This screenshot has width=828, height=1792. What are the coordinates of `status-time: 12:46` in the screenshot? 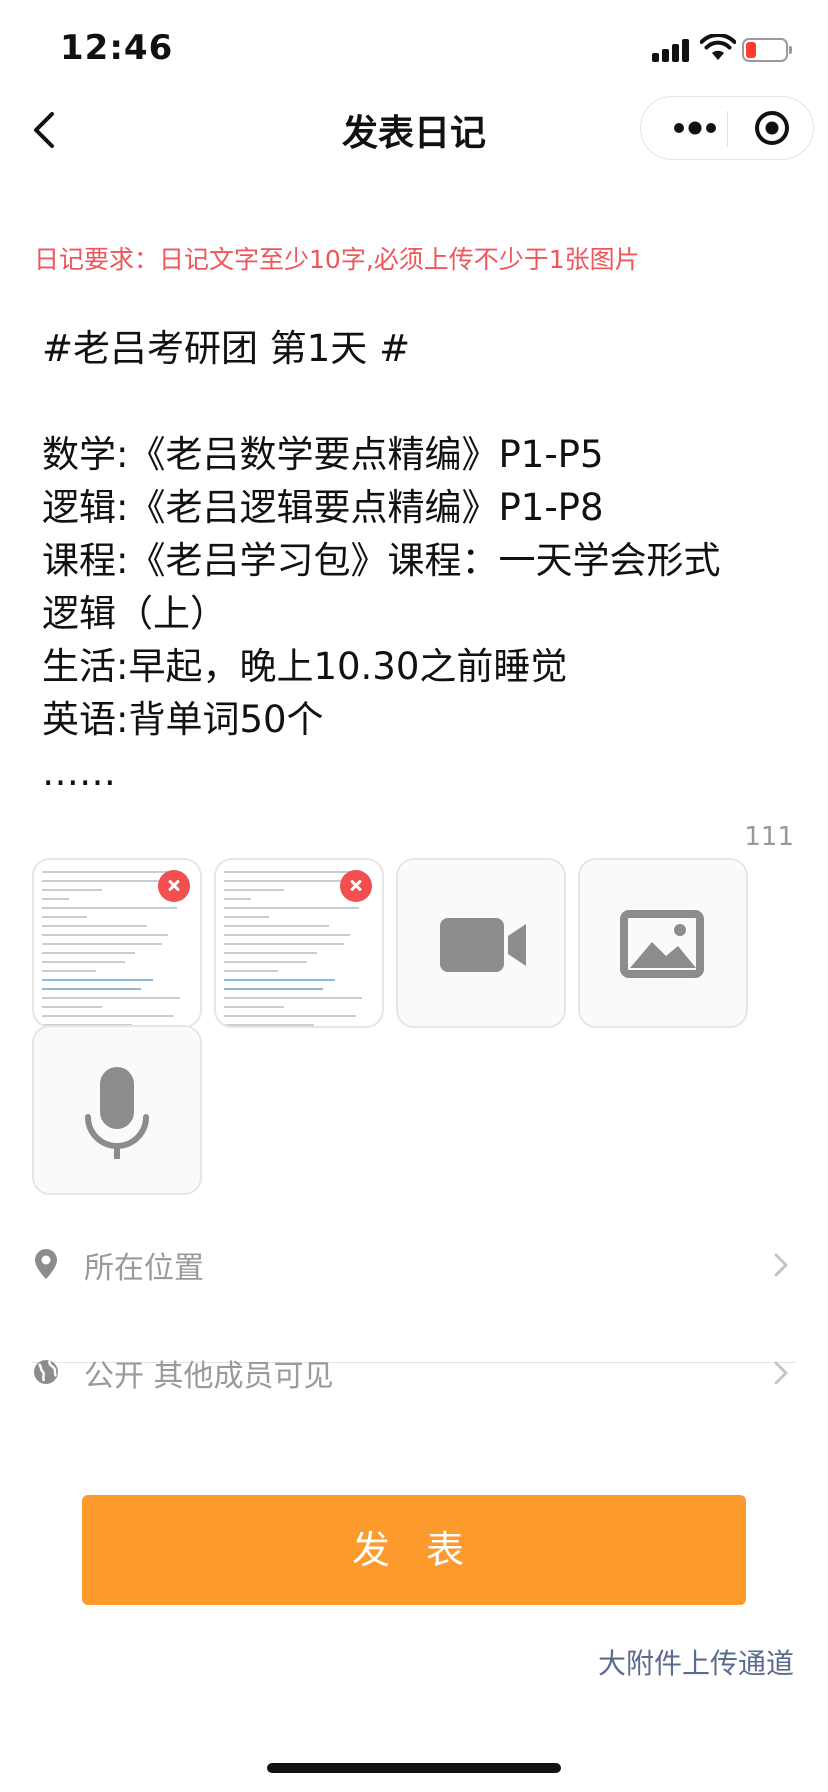 It's located at (117, 48).